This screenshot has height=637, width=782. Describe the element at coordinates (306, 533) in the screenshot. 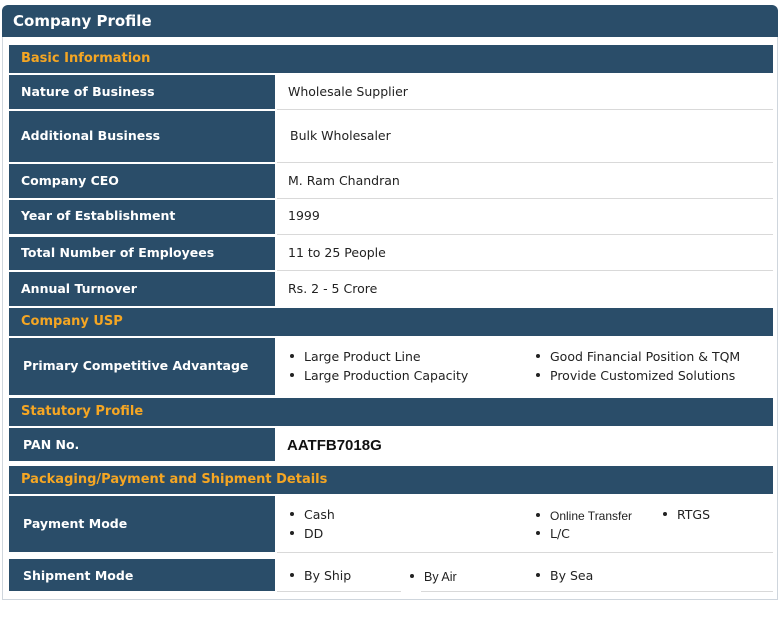

I see `payment-item: DD` at that location.